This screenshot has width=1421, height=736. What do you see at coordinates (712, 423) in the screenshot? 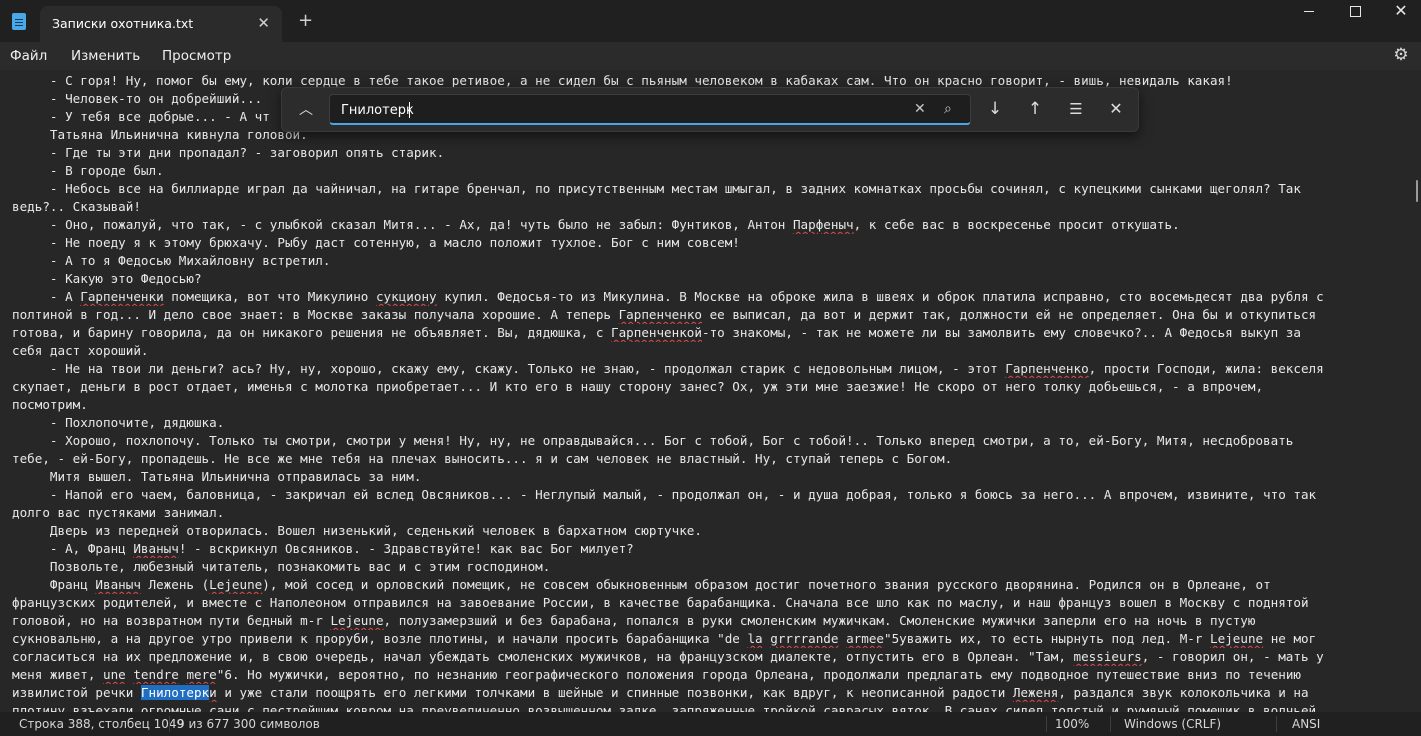
I see `text-line: - Похлопочите, дядюшка.` at bounding box center [712, 423].